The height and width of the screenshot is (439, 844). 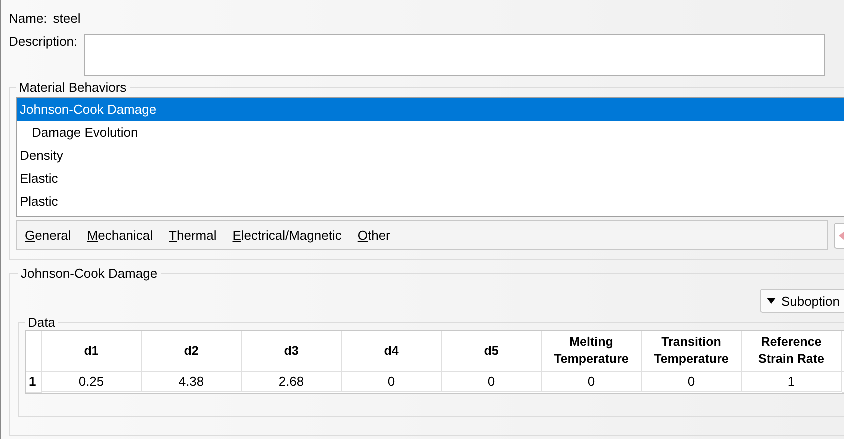 What do you see at coordinates (392, 351) in the screenshot?
I see `column-header: d4` at bounding box center [392, 351].